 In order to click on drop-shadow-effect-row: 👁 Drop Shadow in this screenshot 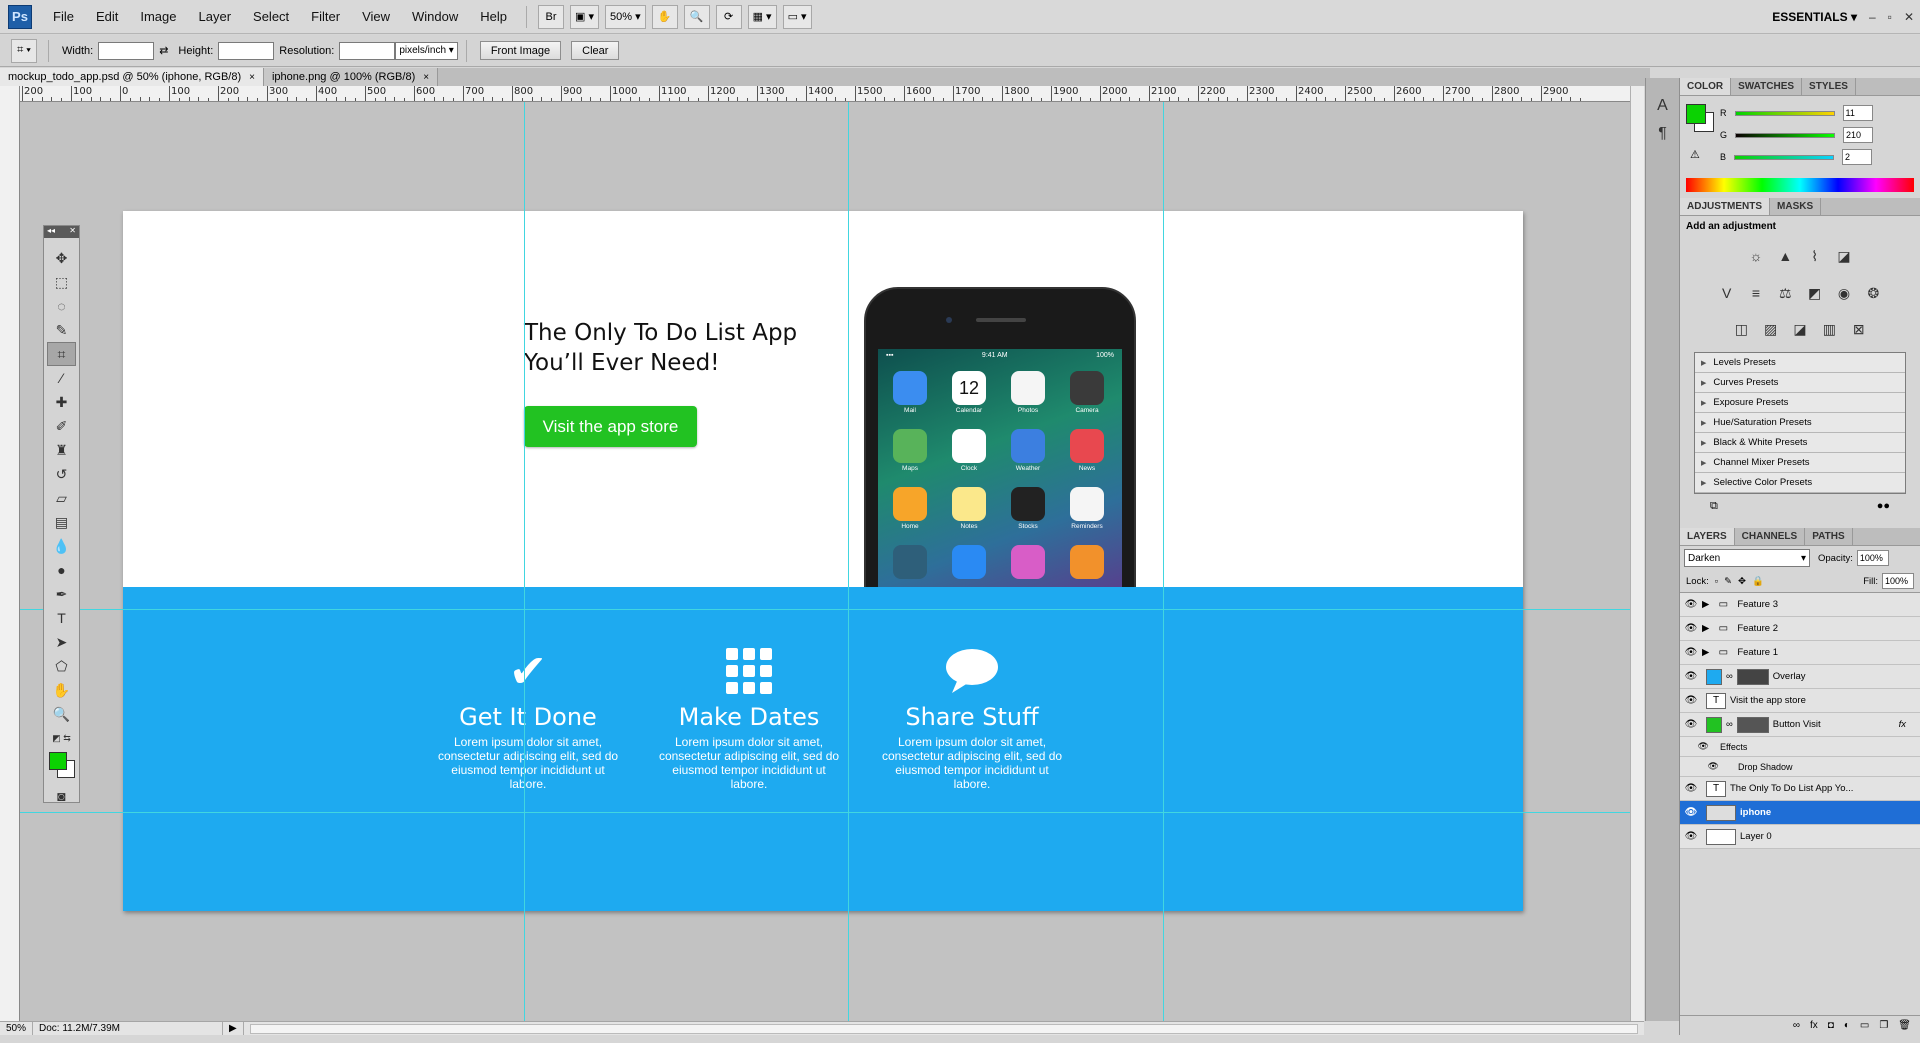, I will do `click(1800, 767)`.